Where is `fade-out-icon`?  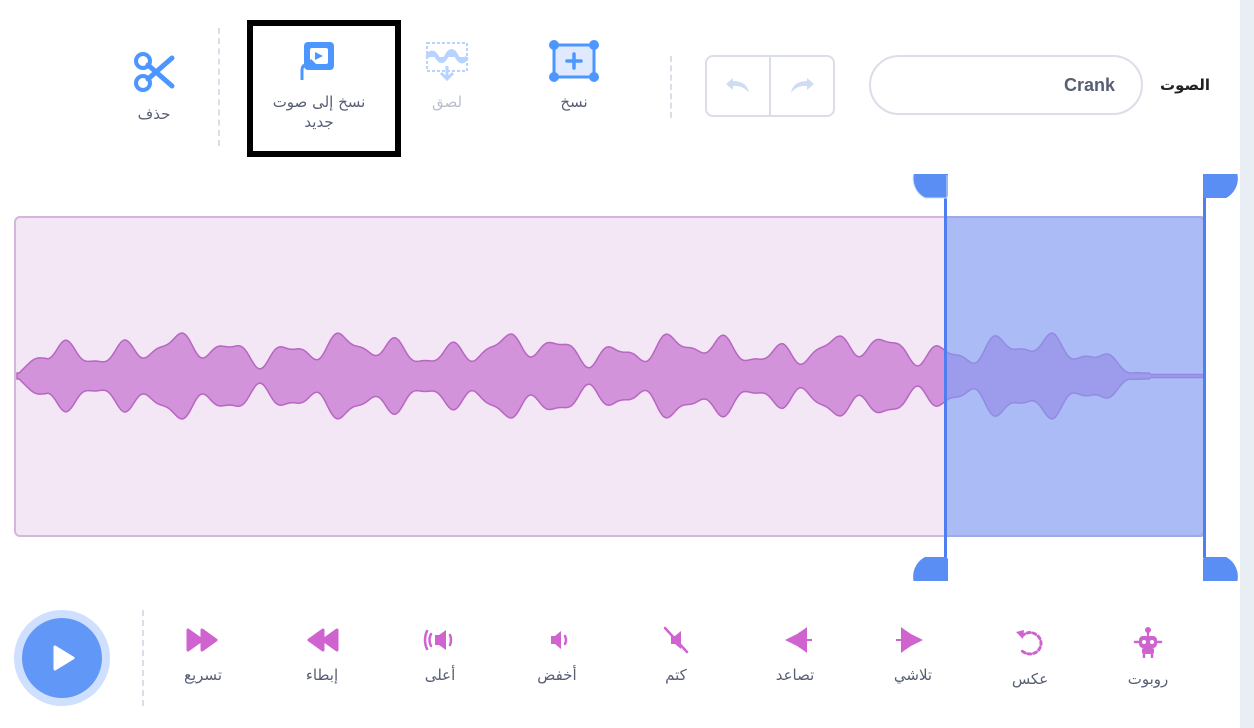 fade-out-icon is located at coordinates (912, 640).